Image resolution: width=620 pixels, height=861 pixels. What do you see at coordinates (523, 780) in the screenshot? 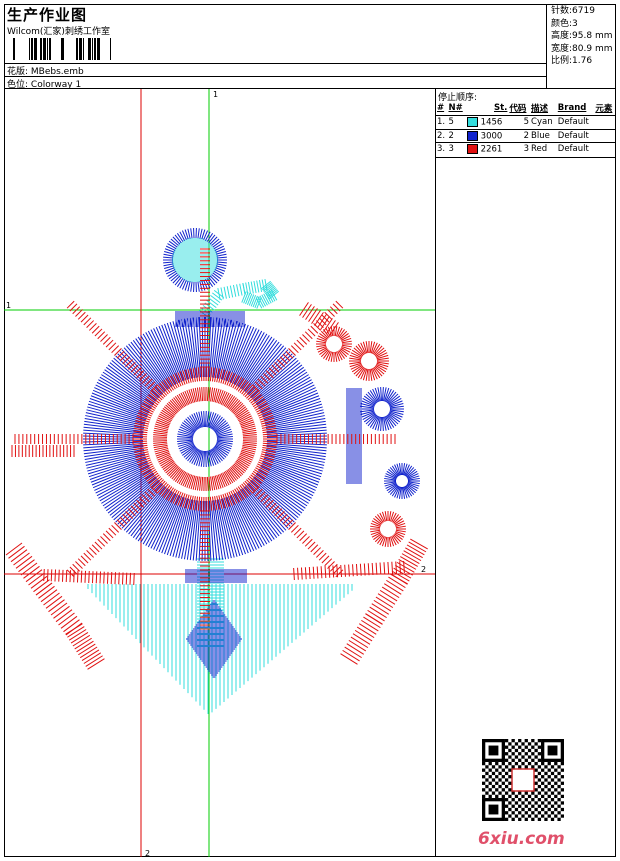
I see `qr-code-icon` at bounding box center [523, 780].